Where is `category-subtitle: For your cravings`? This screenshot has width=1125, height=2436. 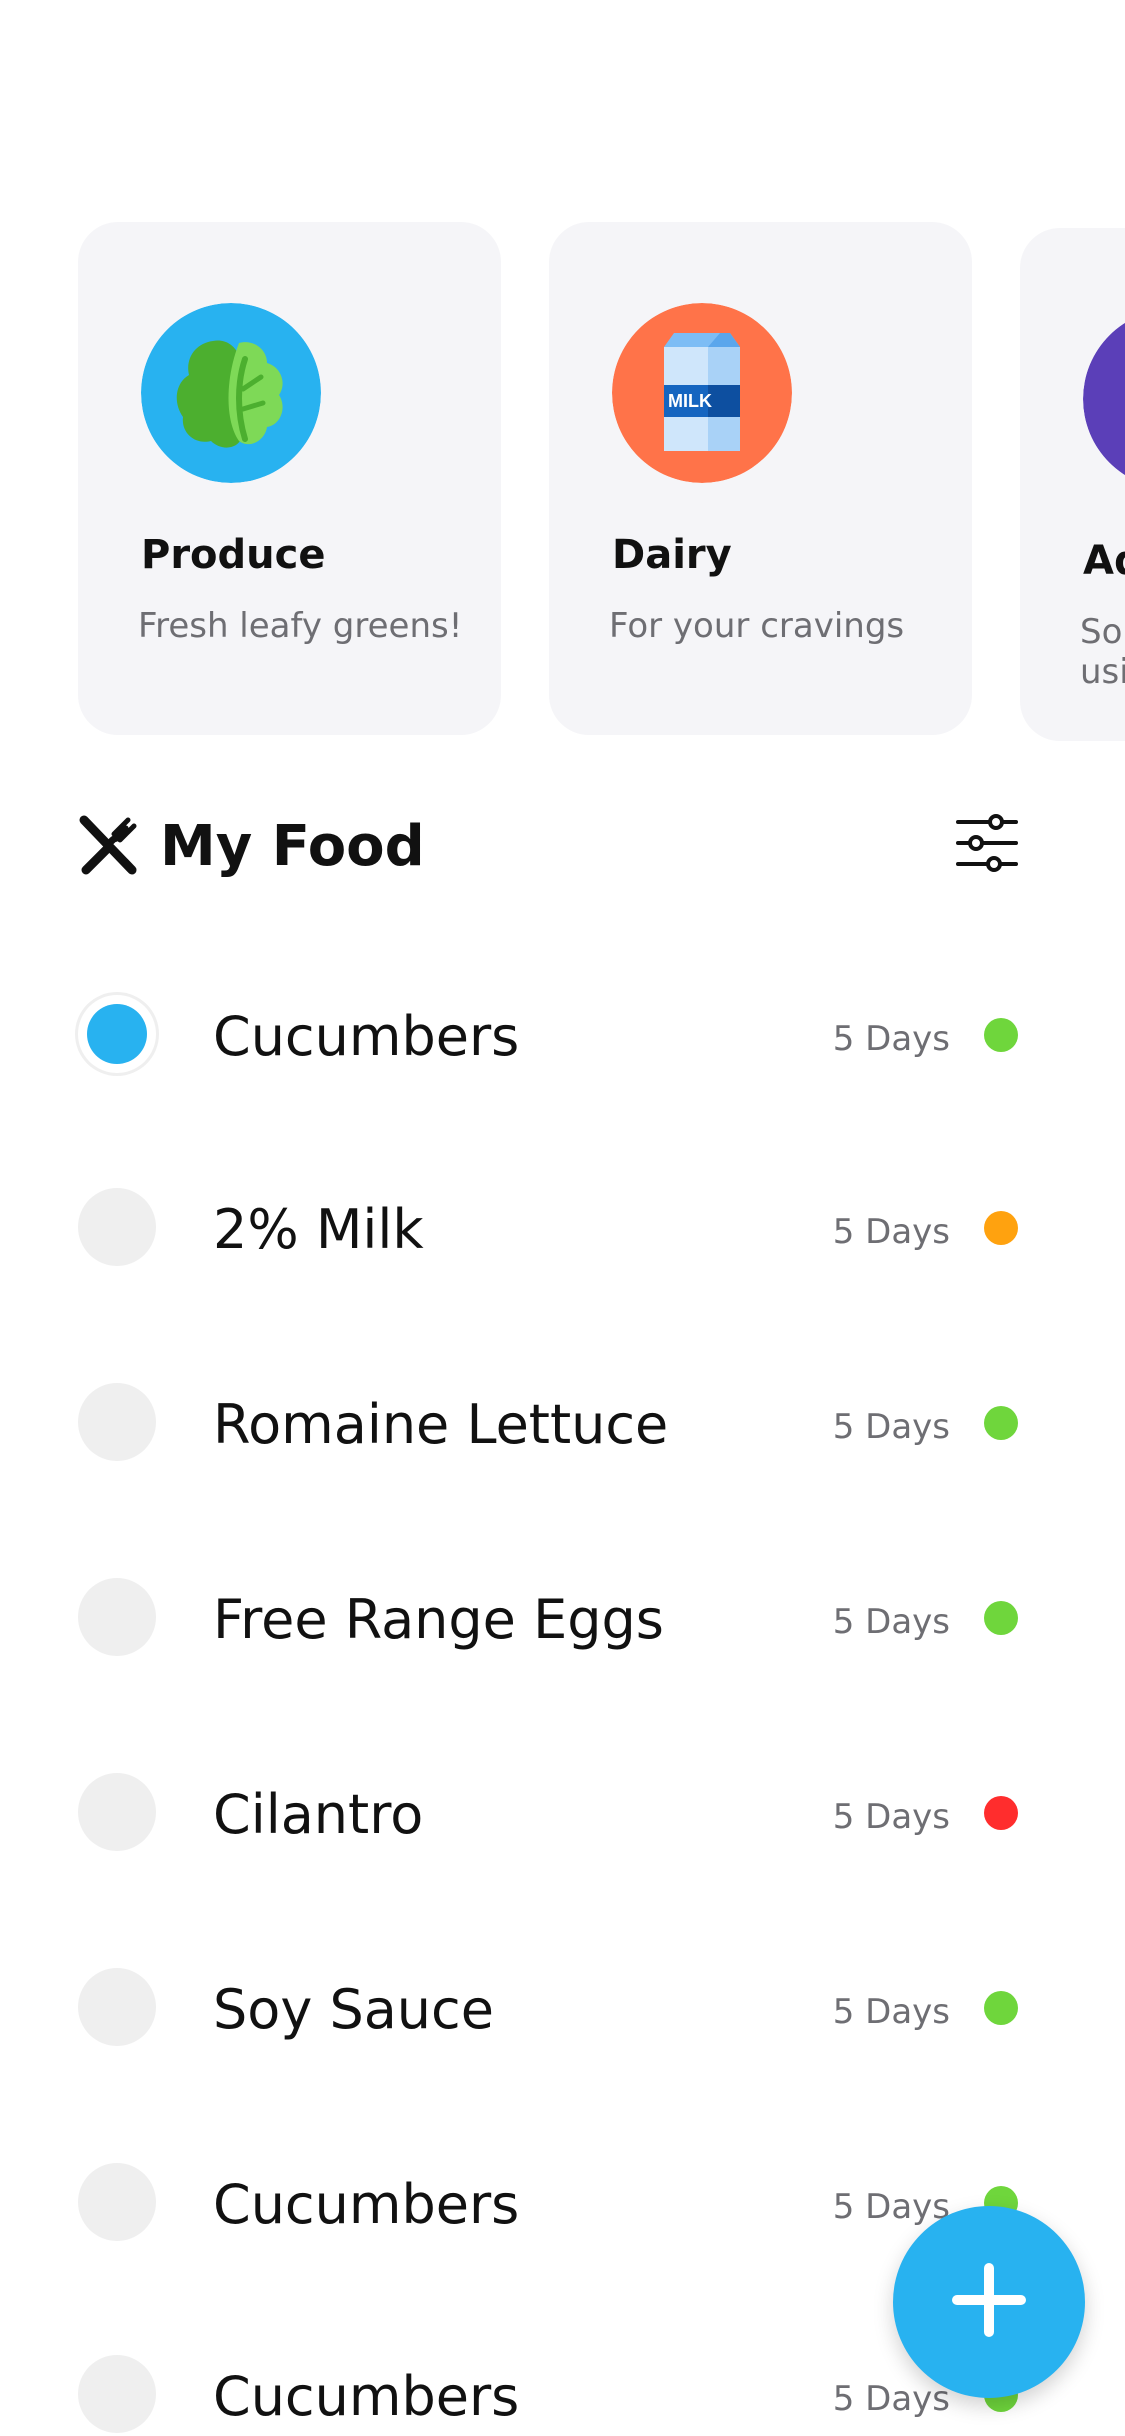
category-subtitle: For your cravings is located at coordinates (757, 626).